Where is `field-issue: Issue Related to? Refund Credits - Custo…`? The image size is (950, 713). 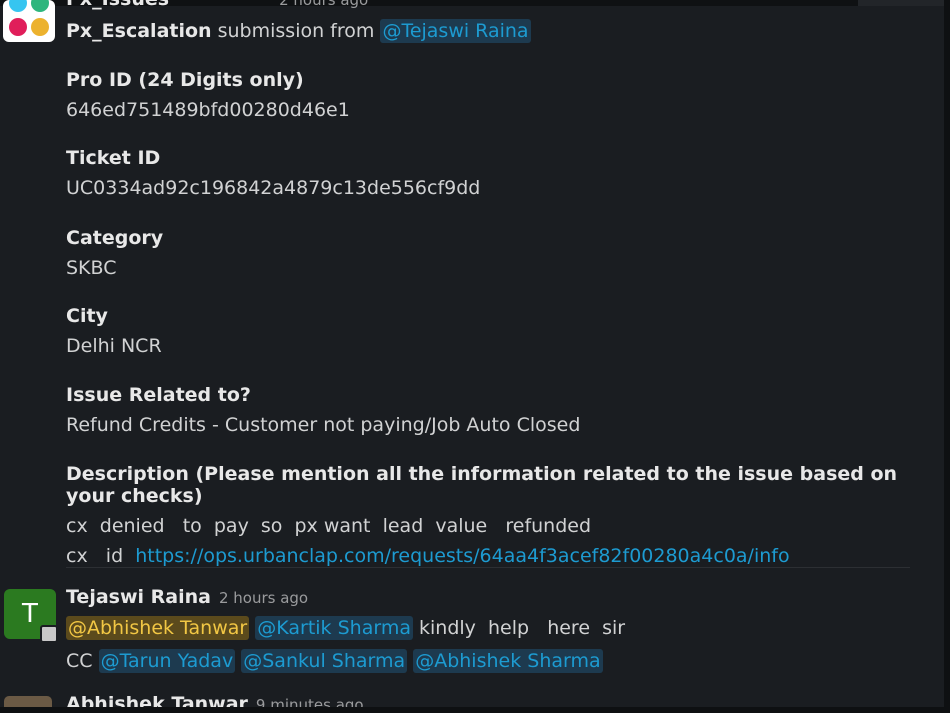
field-issue: Issue Related to? Refund Credits - Custo… is located at coordinates (323, 410).